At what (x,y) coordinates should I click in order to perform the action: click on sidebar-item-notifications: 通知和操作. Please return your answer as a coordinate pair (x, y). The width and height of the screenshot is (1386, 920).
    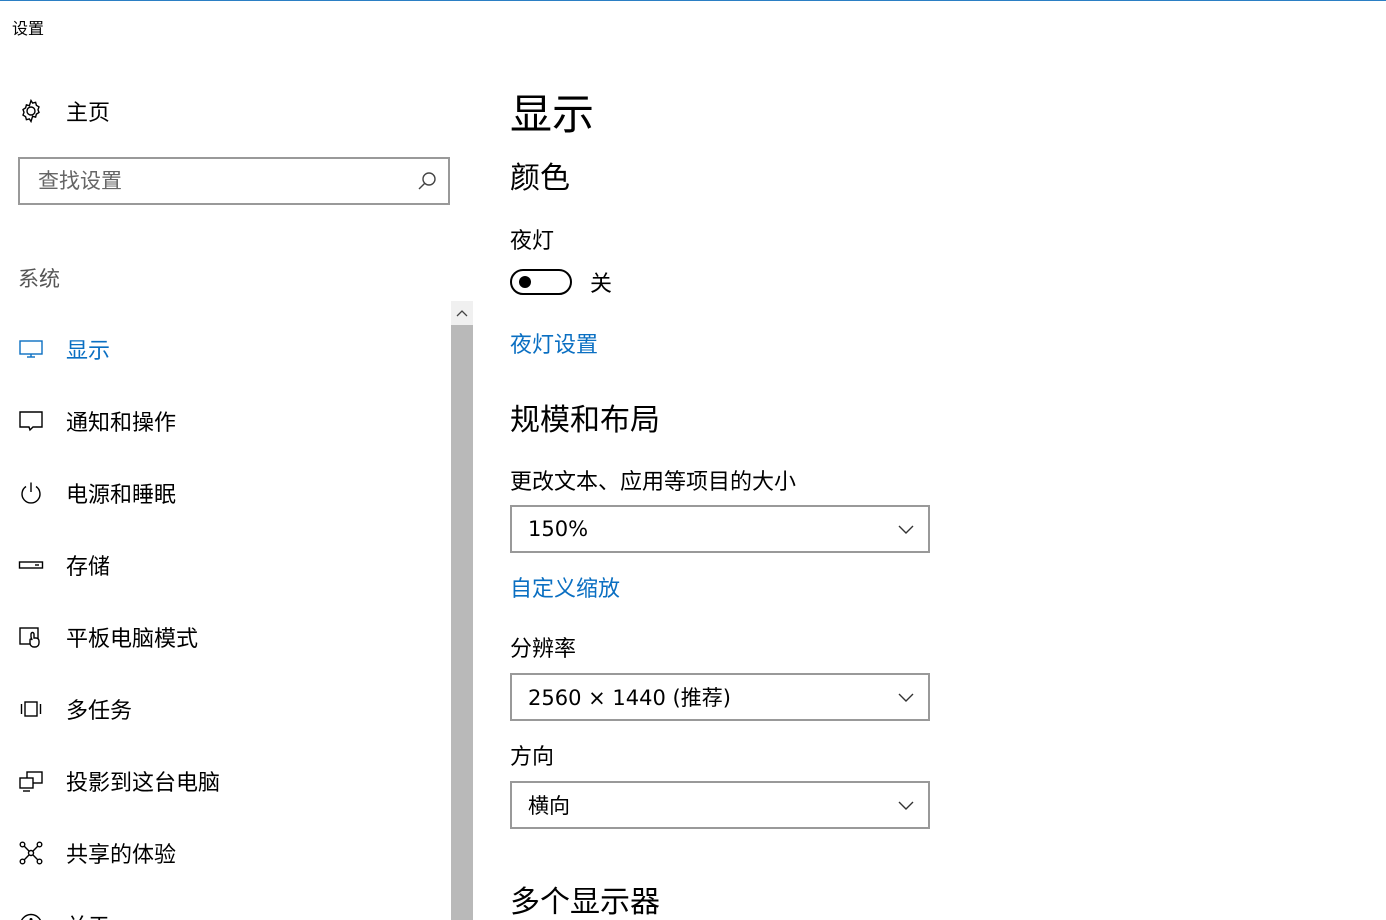
    Looking at the image, I should click on (228, 421).